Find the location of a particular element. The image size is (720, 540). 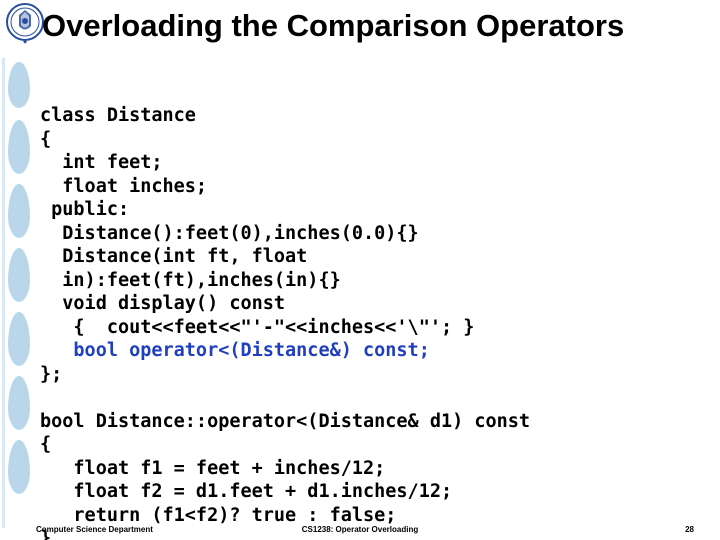

code-line: float inches; is located at coordinates (124, 186).